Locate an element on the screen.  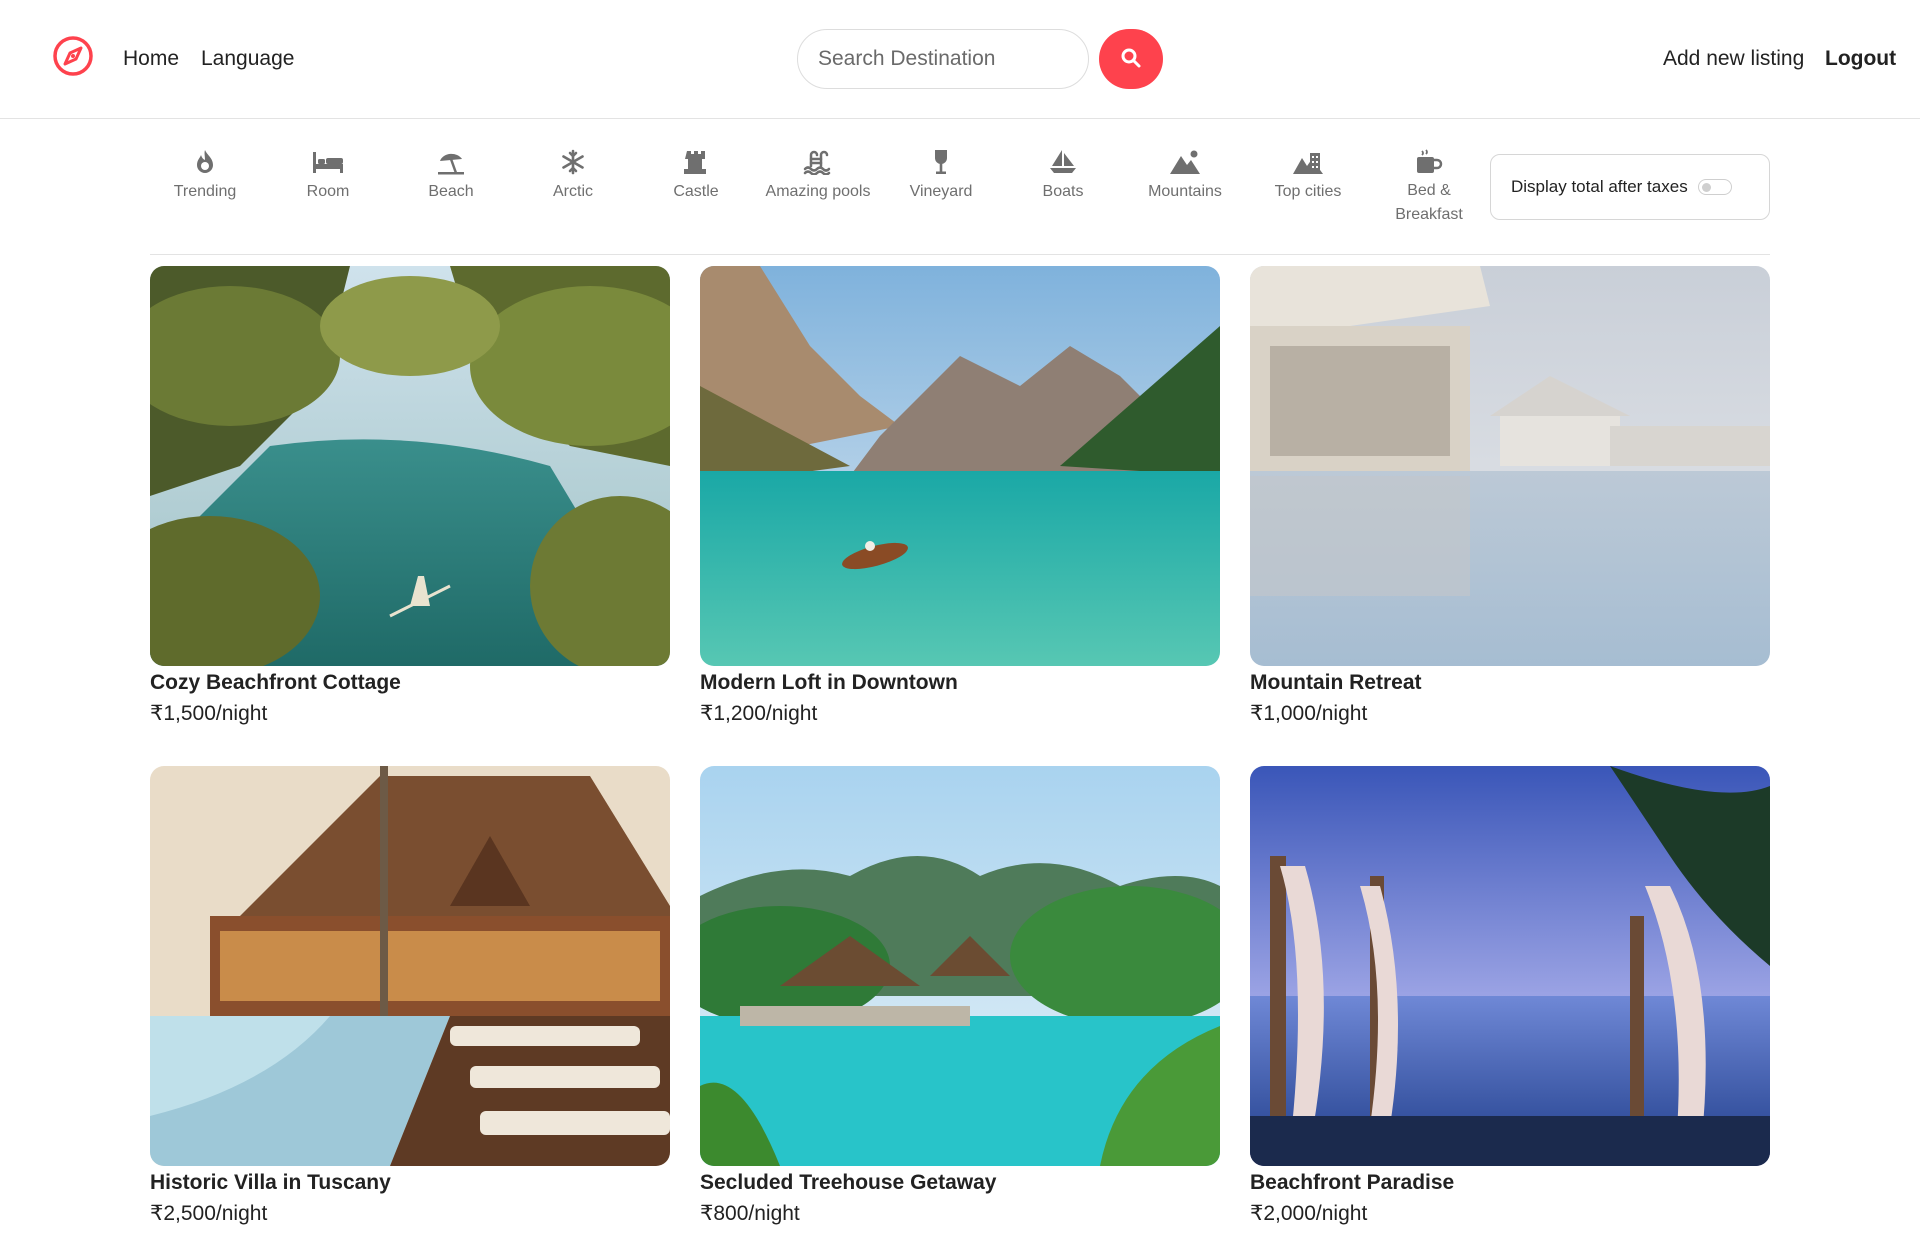
castle-icon is located at coordinates (696, 162).